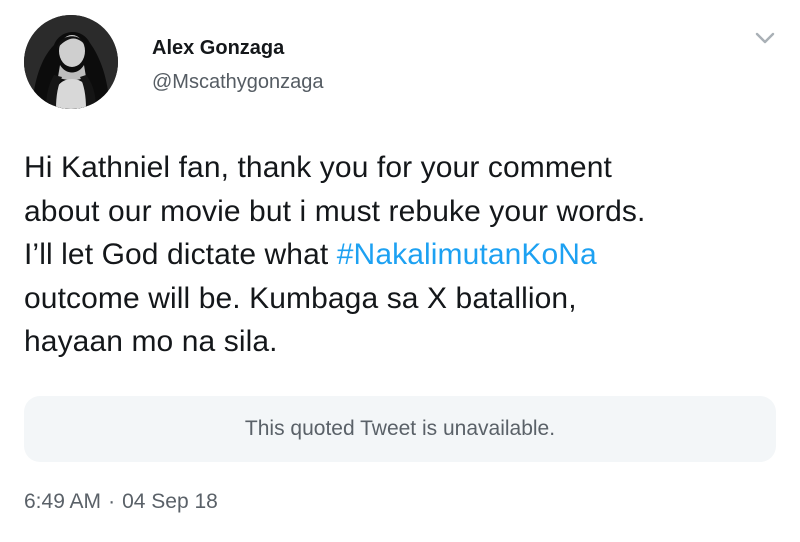 This screenshot has height=542, width=800. Describe the element at coordinates (180, 254) in the screenshot. I see `tweet-text-segment: I’ll let God dictate what` at that location.